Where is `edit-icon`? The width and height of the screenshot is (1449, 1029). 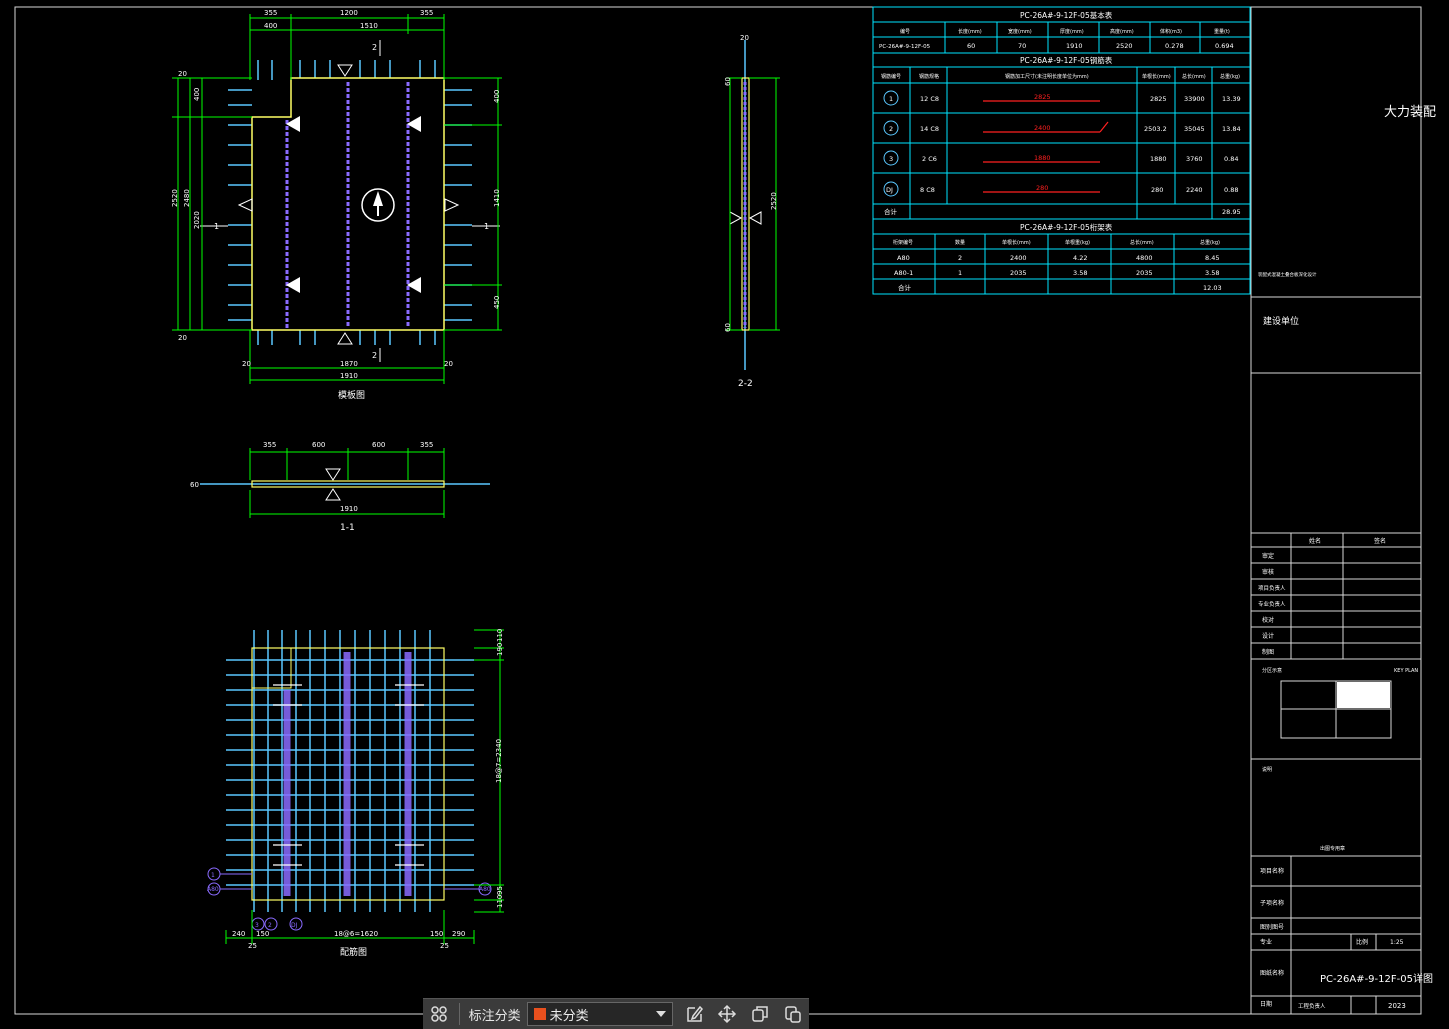 edit-icon is located at coordinates (695, 1013).